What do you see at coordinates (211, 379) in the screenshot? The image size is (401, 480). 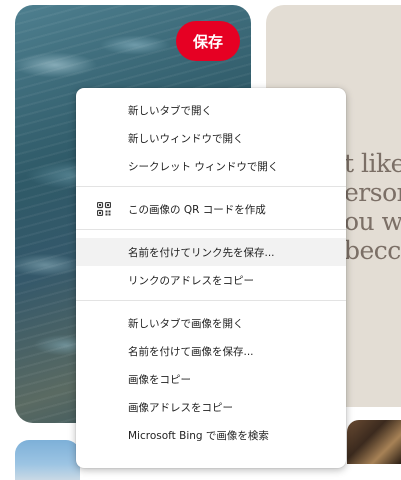 I see `menu-item-copy-image: 画像をコピー` at bounding box center [211, 379].